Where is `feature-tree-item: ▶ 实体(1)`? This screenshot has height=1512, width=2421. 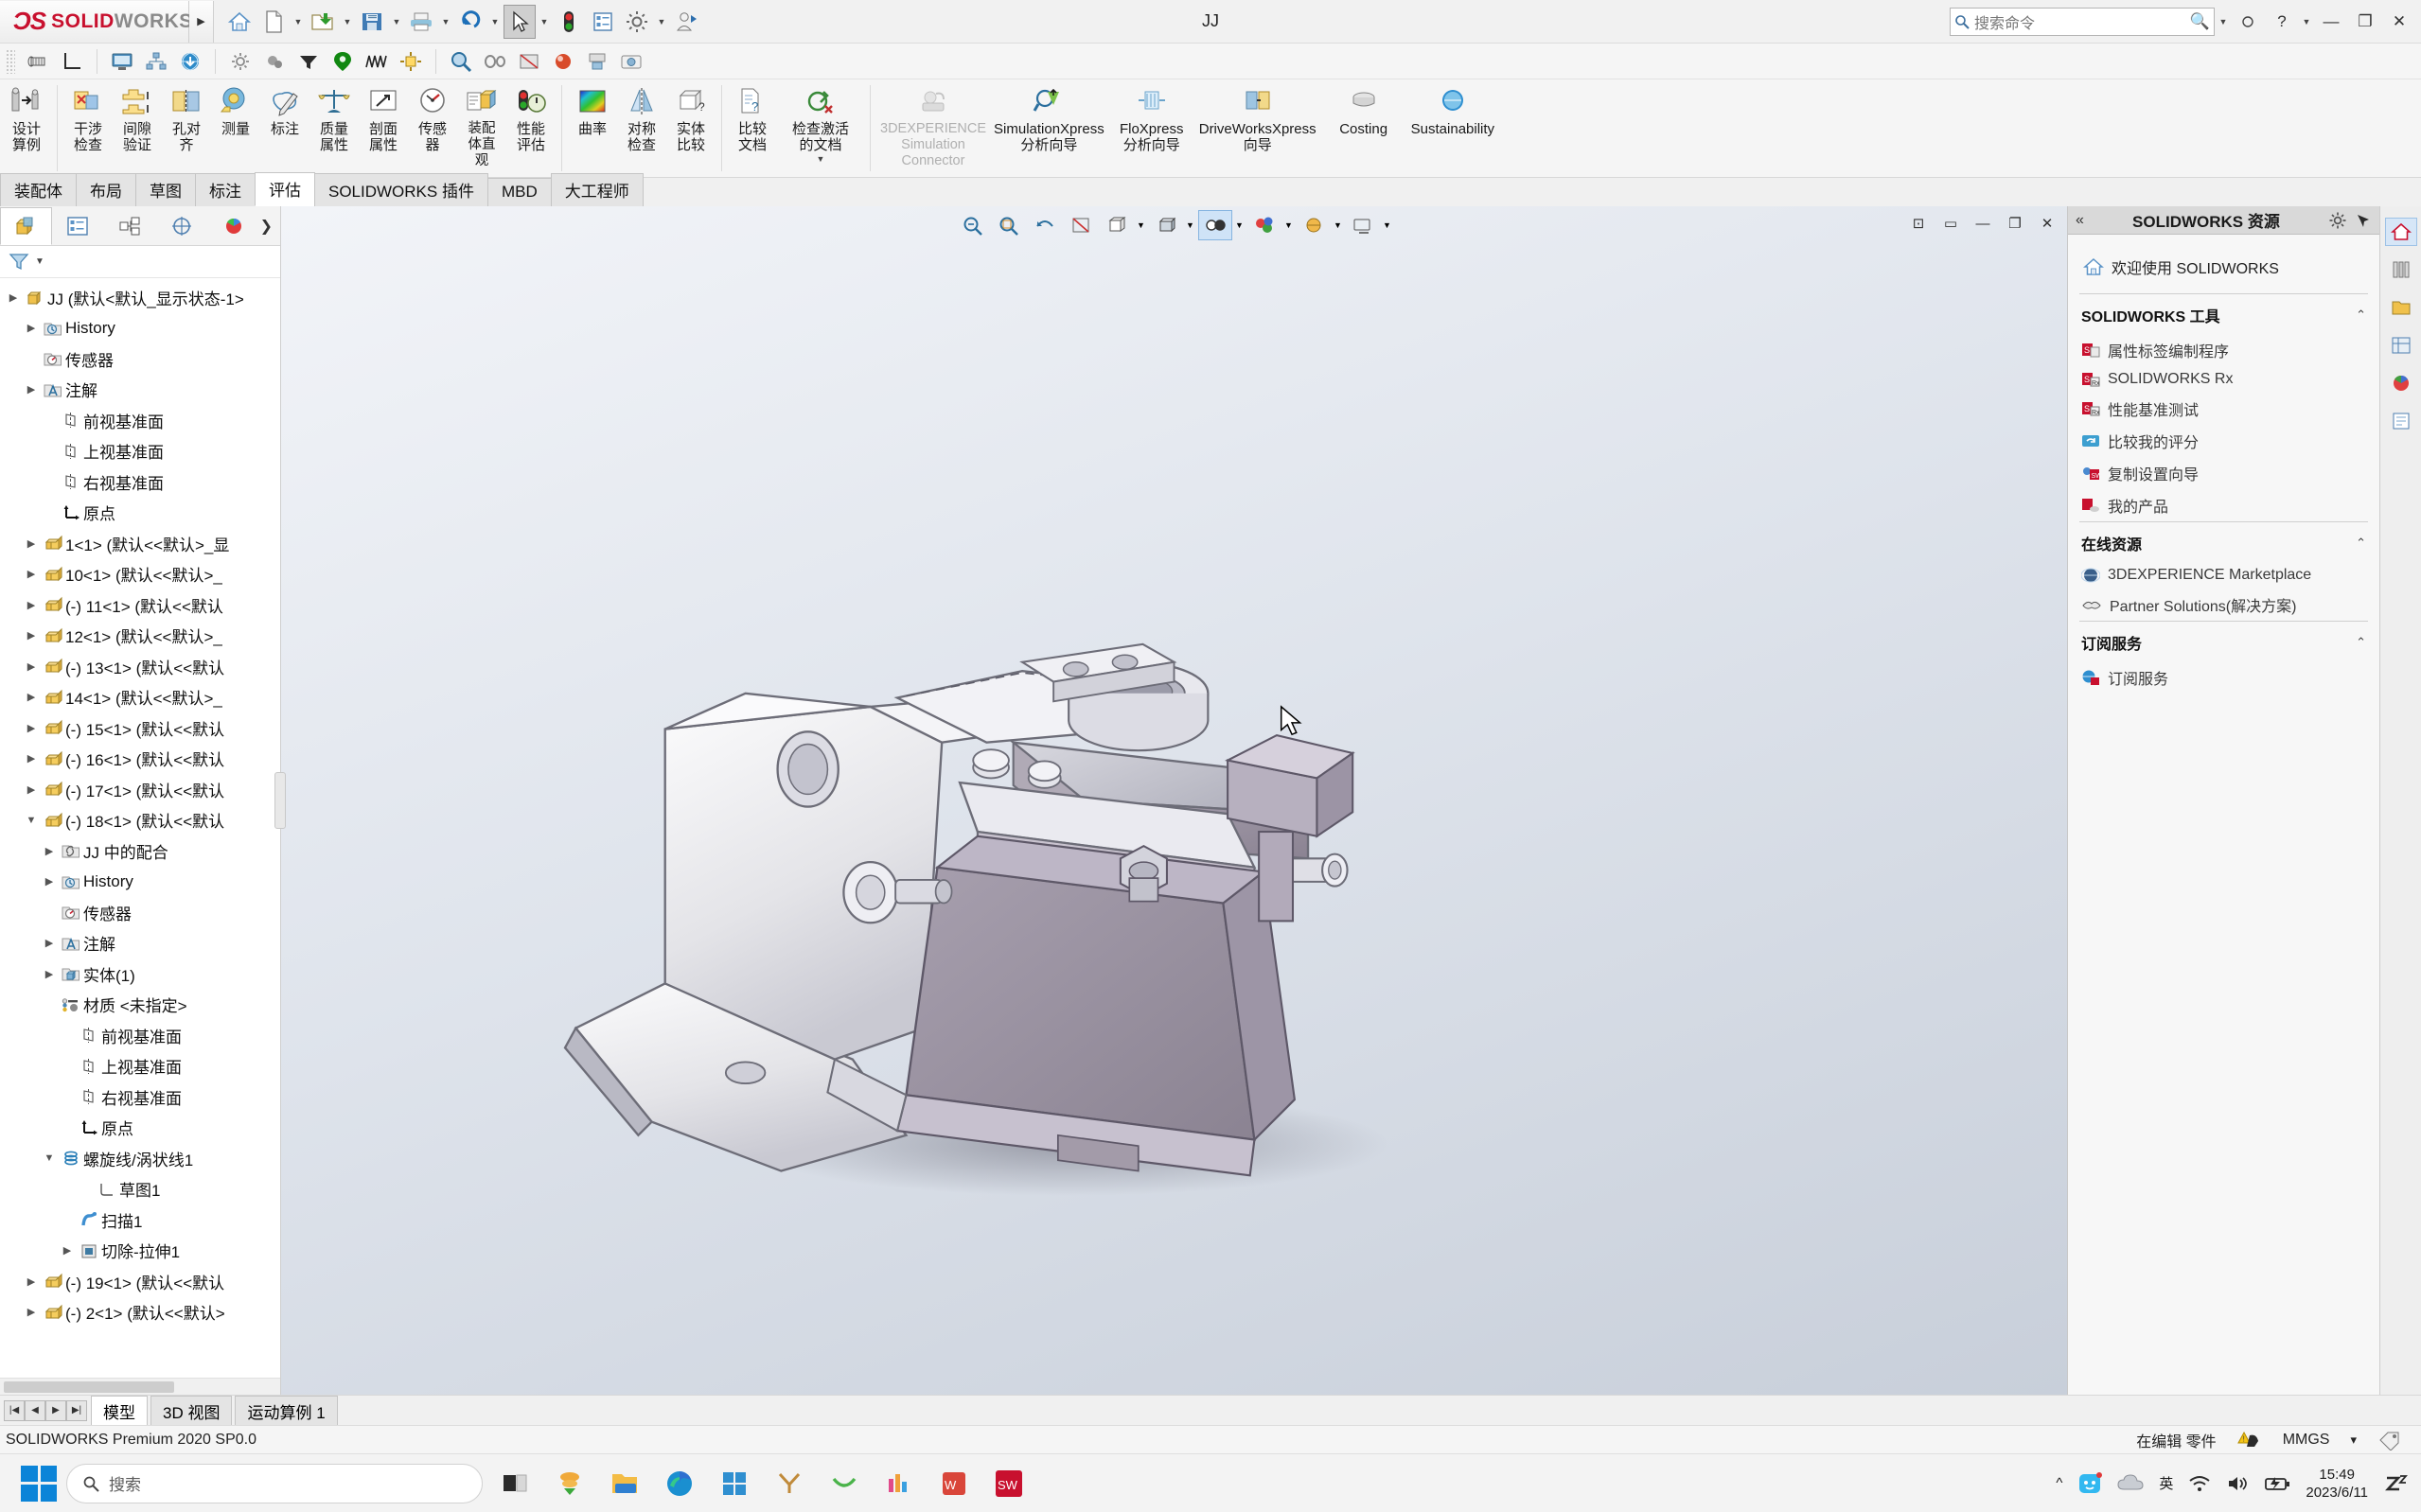 feature-tree-item: ▶ 实体(1) is located at coordinates (140, 974).